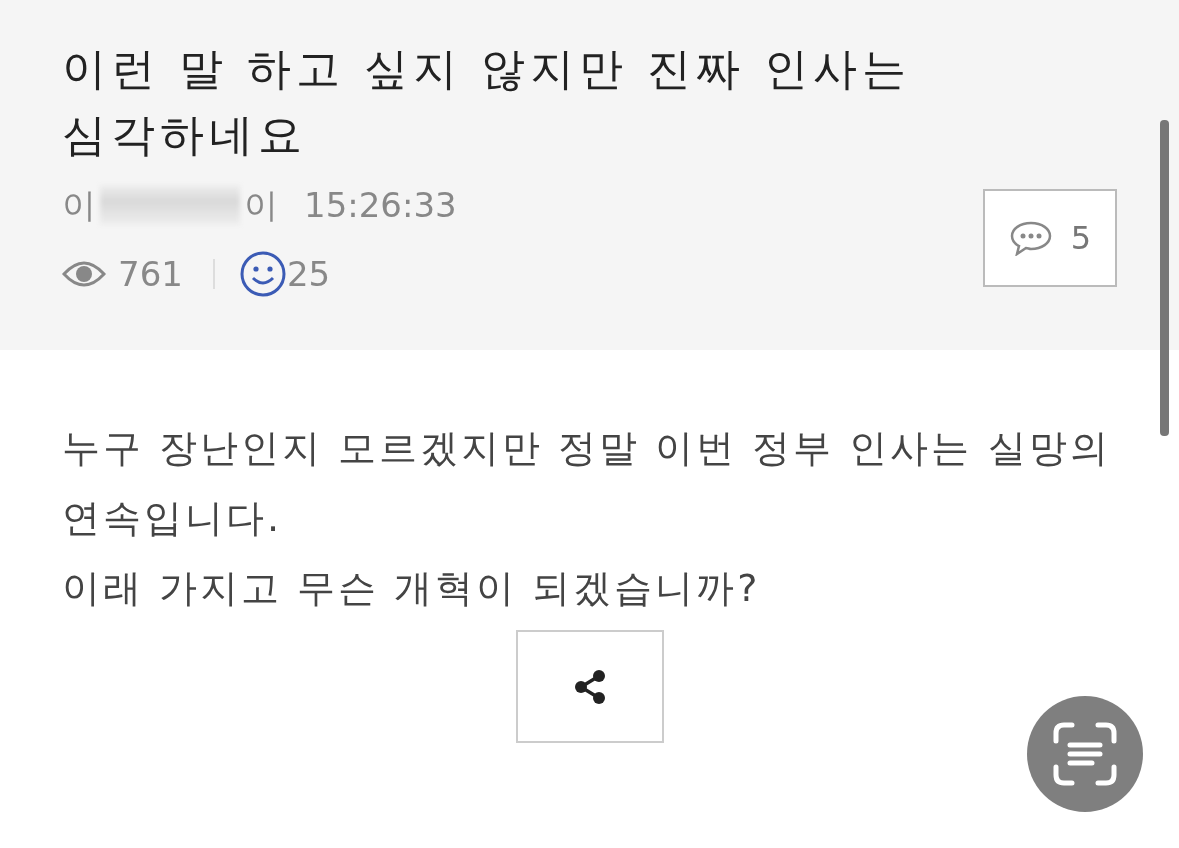  Describe the element at coordinates (589, 686) in the screenshot. I see `share-button` at that location.